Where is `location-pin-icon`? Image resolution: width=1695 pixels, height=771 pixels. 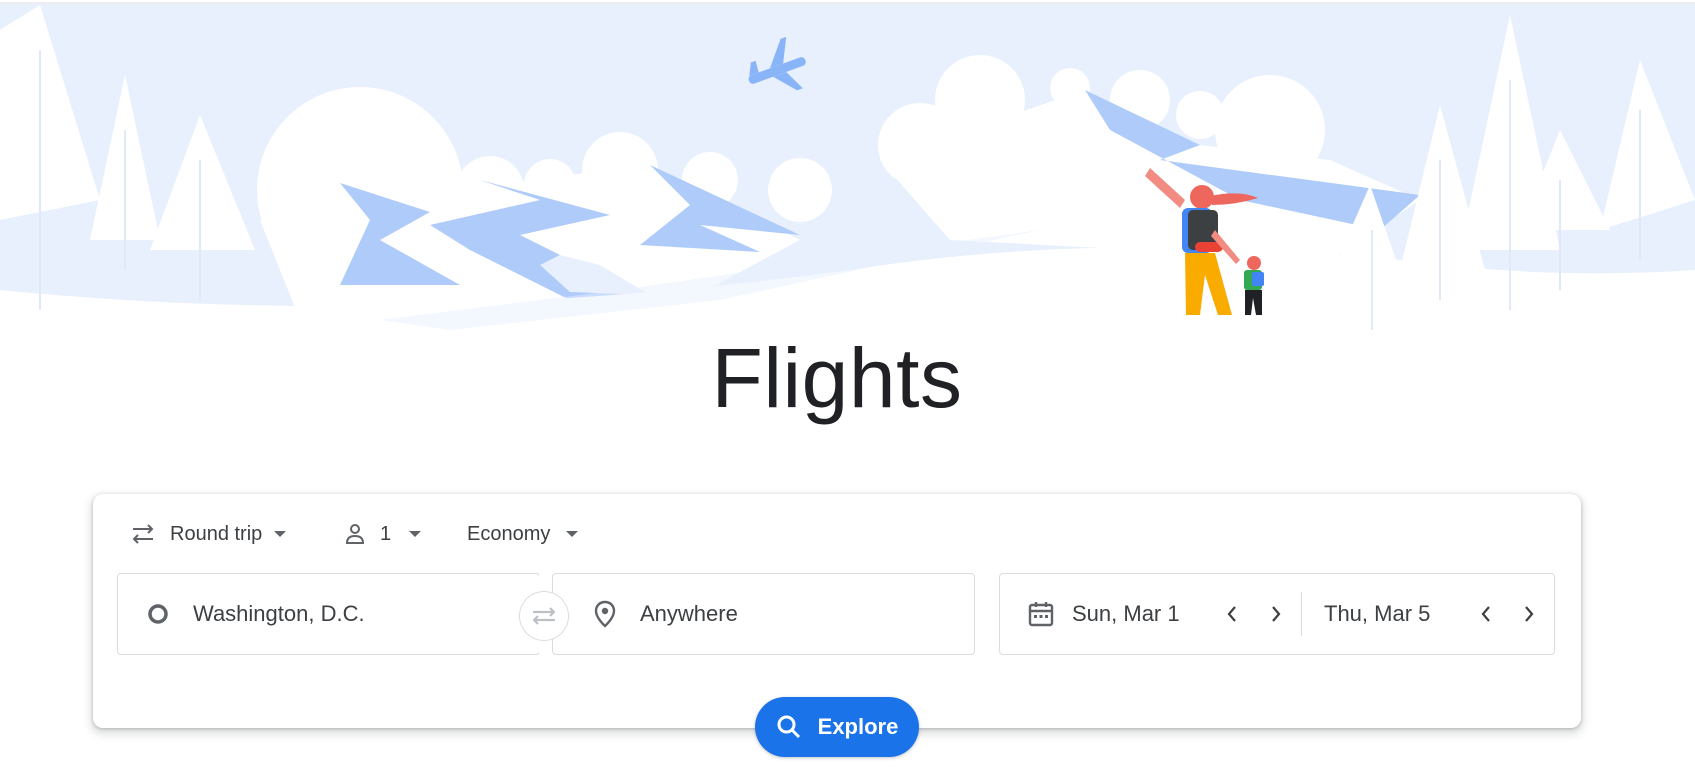 location-pin-icon is located at coordinates (605, 614).